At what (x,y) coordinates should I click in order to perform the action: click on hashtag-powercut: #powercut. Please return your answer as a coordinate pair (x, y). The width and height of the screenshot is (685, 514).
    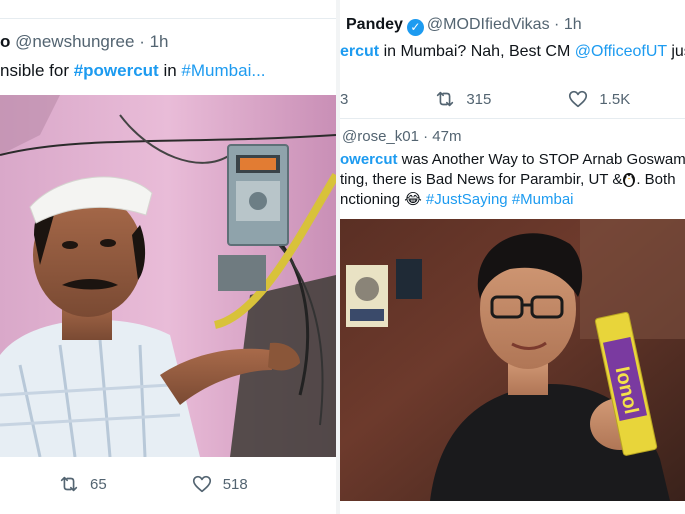
    Looking at the image, I should click on (116, 70).